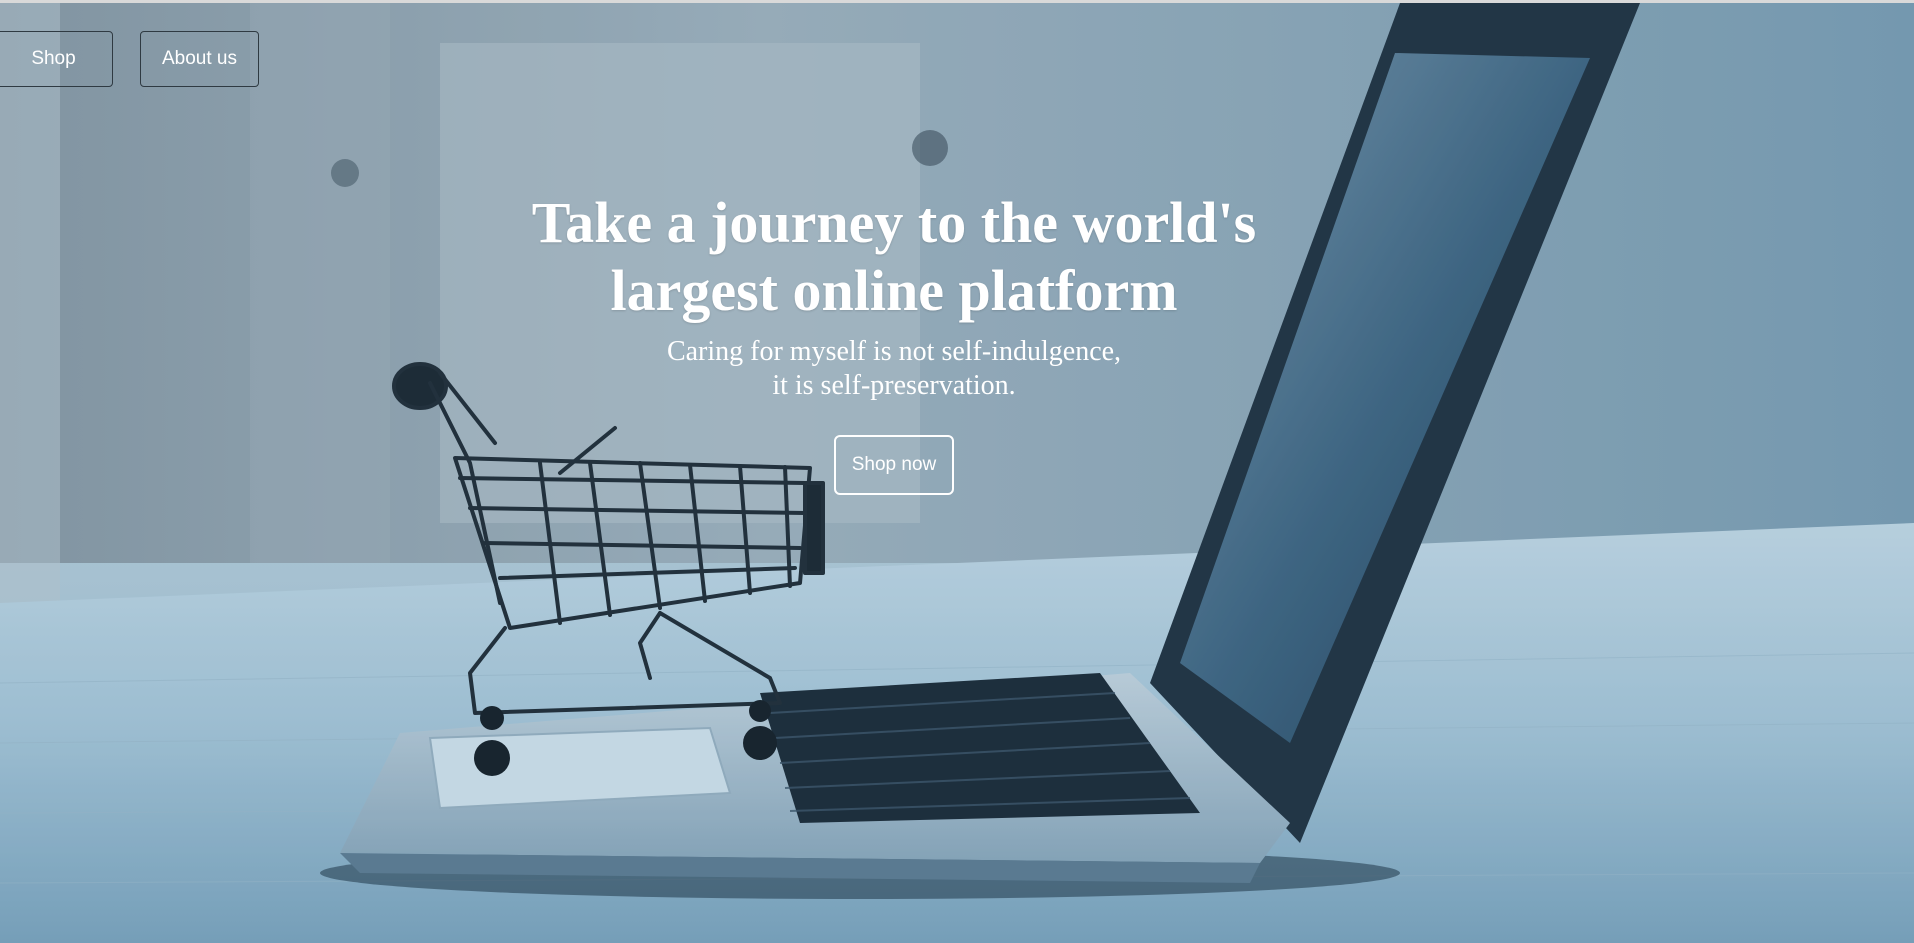 The width and height of the screenshot is (1914, 943). Describe the element at coordinates (894, 222) in the screenshot. I see `hero-title-line1: Take a journey to the world's` at that location.